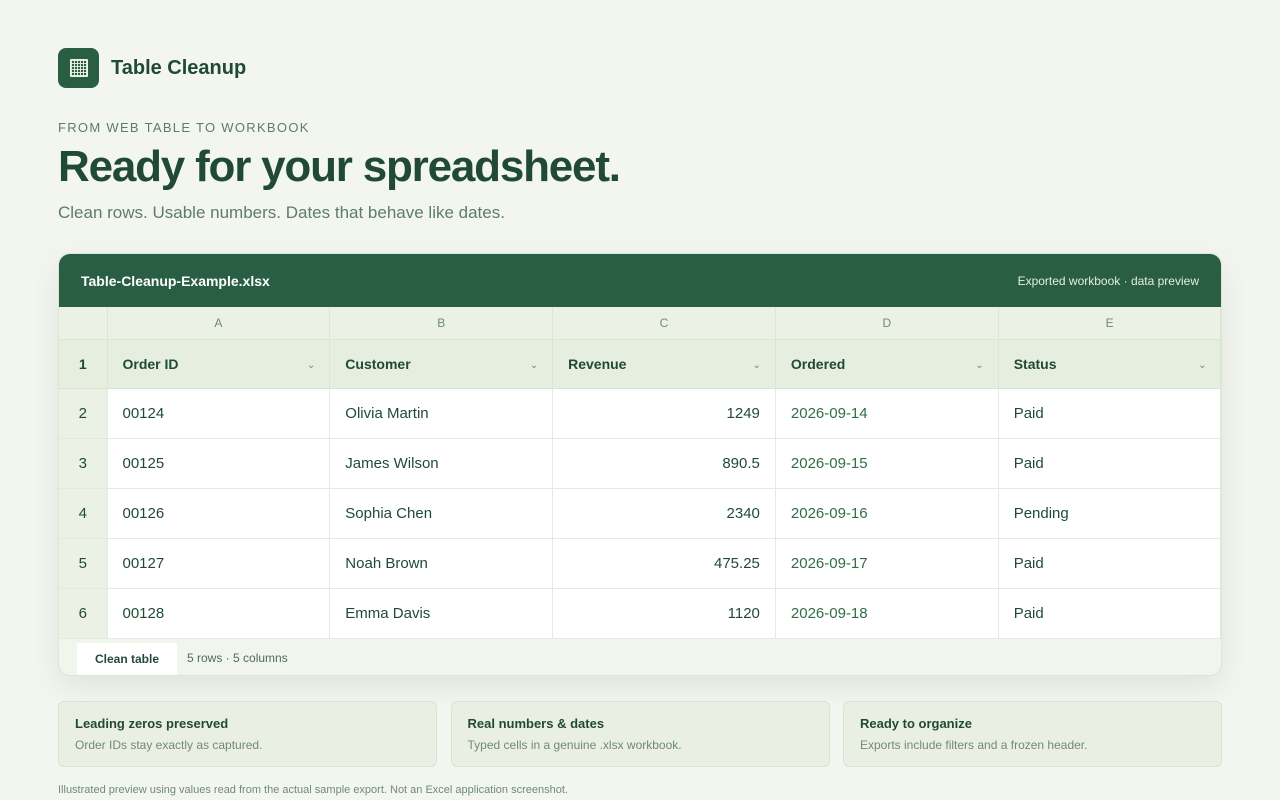 The width and height of the screenshot is (1280, 800). What do you see at coordinates (219, 563) in the screenshot?
I see `cell-order-id: 00127` at bounding box center [219, 563].